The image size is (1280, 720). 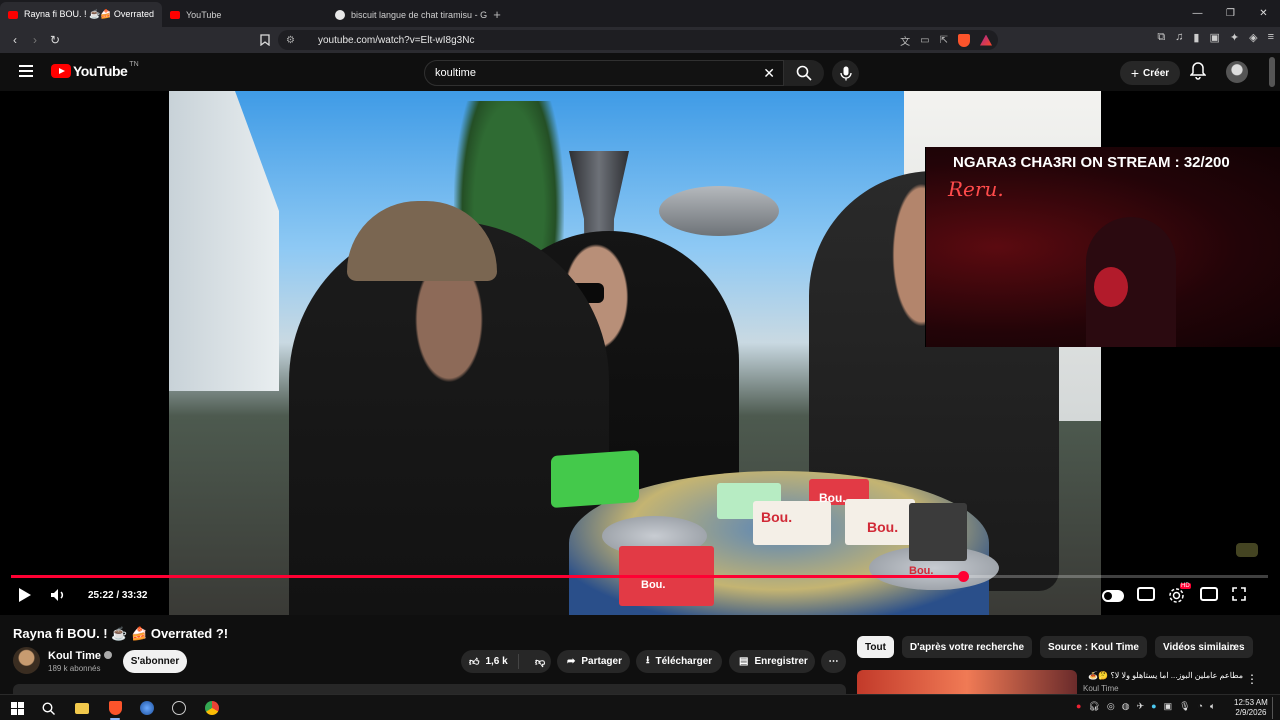 What do you see at coordinates (115, 709) in the screenshot?
I see `brave-browser-icon` at bounding box center [115, 709].